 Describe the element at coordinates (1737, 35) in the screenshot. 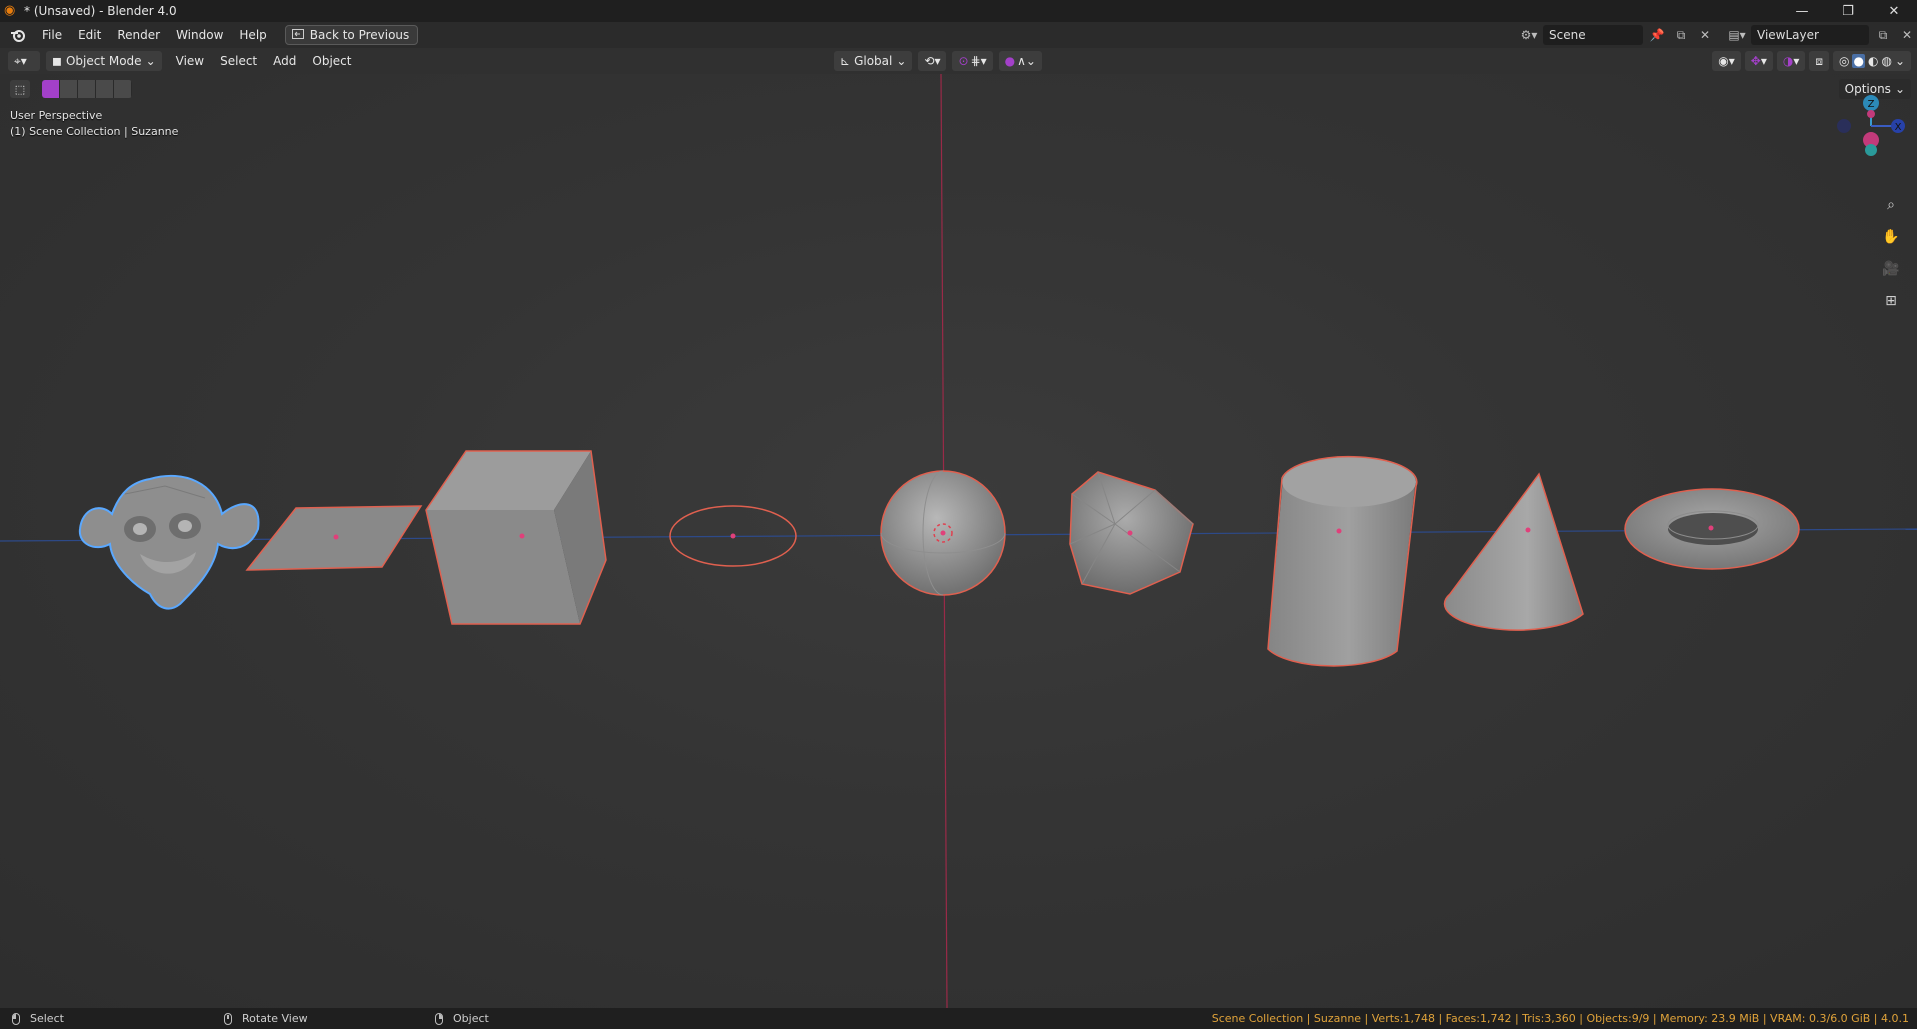

I see `viewlayer-browse-icon: ▤▾` at that location.